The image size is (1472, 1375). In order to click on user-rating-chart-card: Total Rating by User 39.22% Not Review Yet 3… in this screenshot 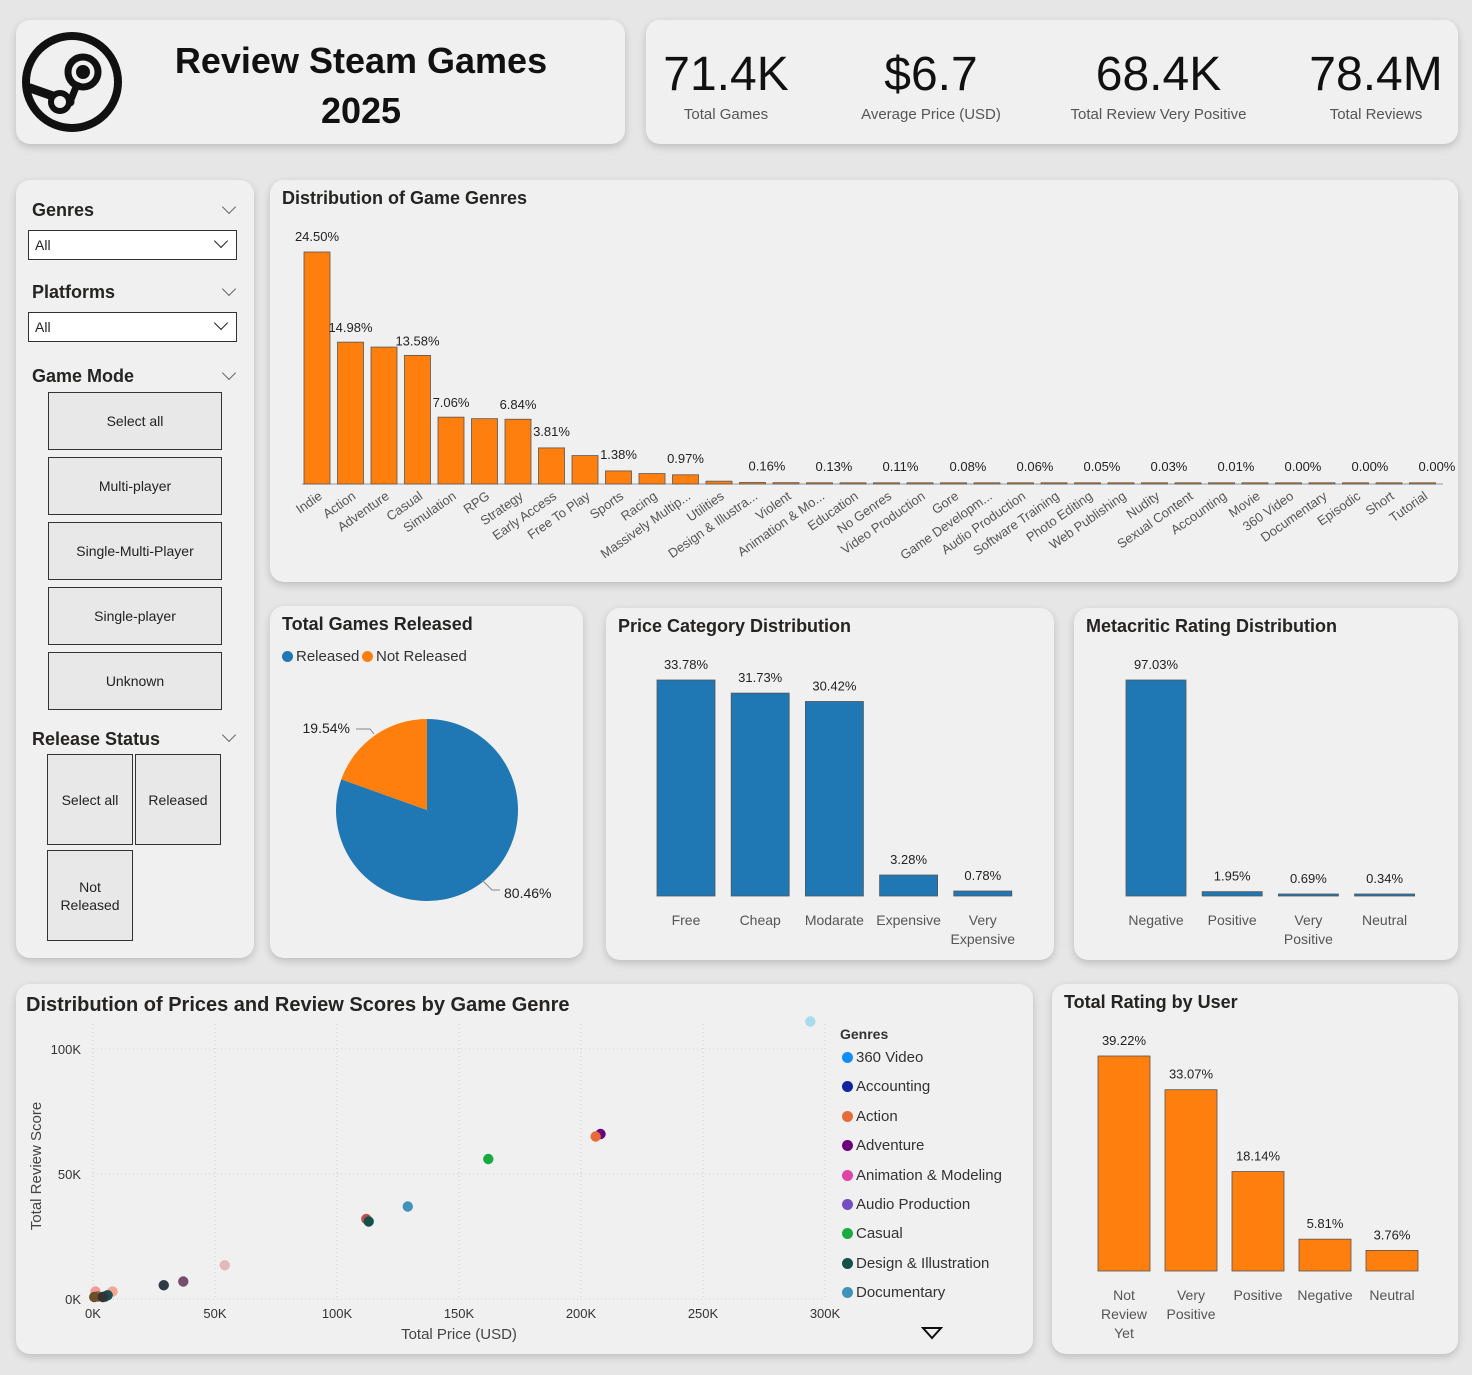, I will do `click(1255, 1169)`.